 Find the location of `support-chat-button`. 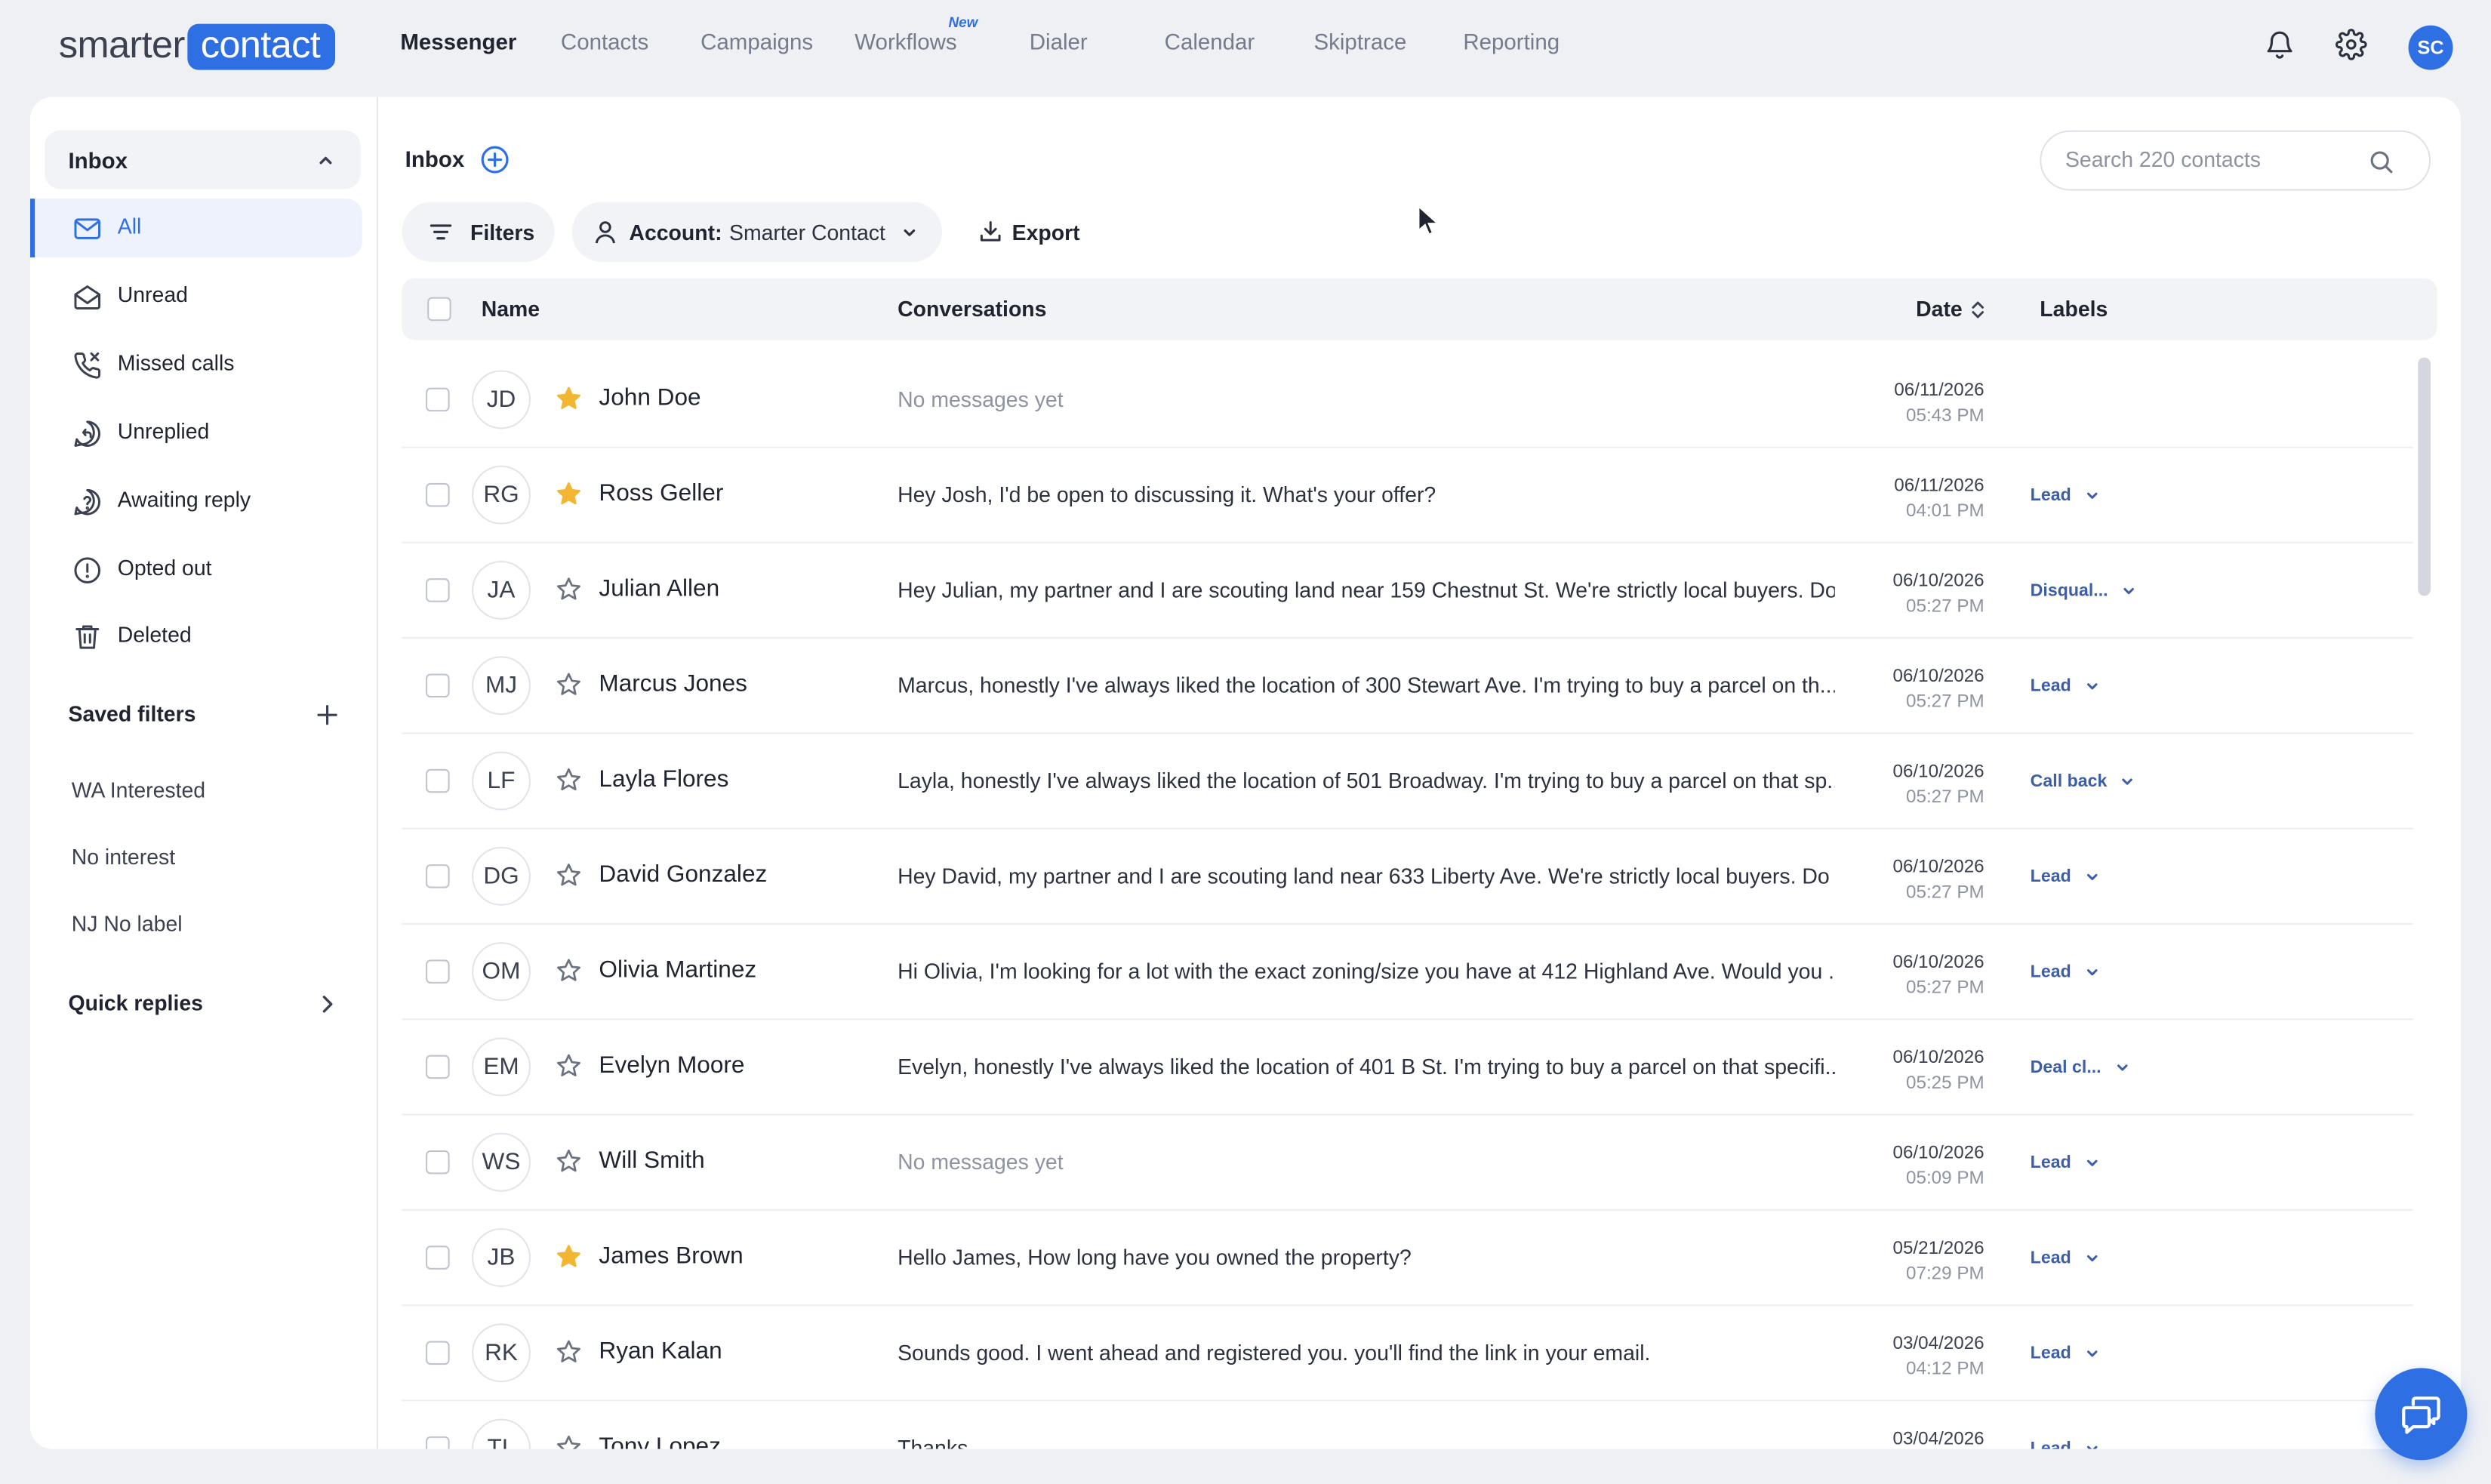

support-chat-button is located at coordinates (2422, 1414).